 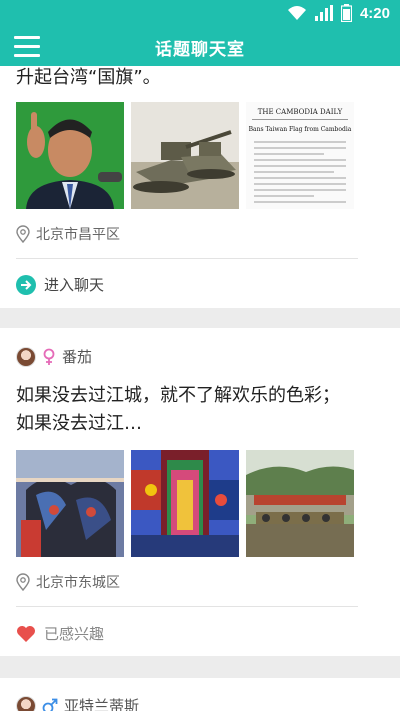 I want to click on location-label: 北京市昌平区, so click(x=78, y=235).